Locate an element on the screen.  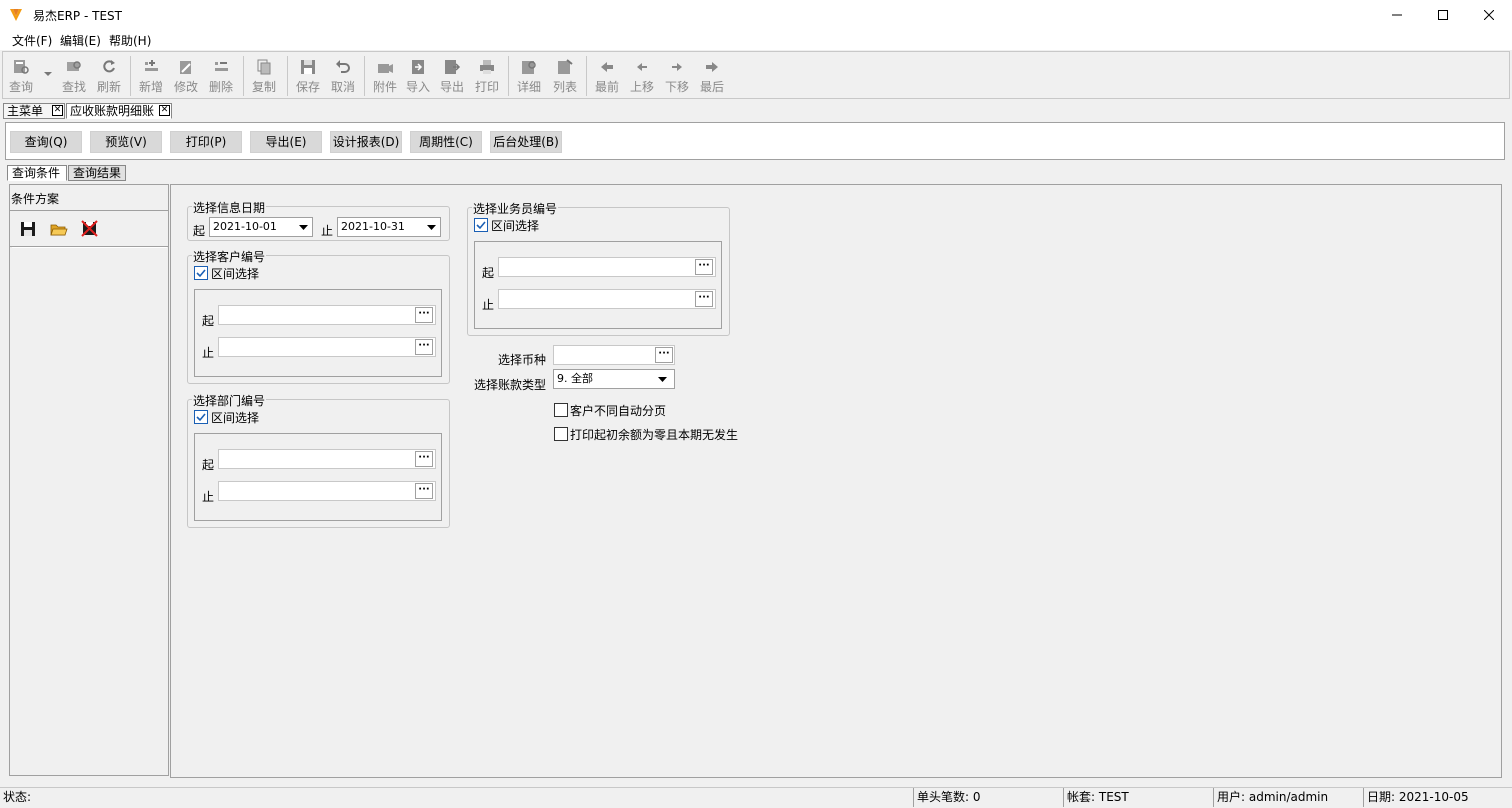
salesman-to-input is located at coordinates (607, 299).